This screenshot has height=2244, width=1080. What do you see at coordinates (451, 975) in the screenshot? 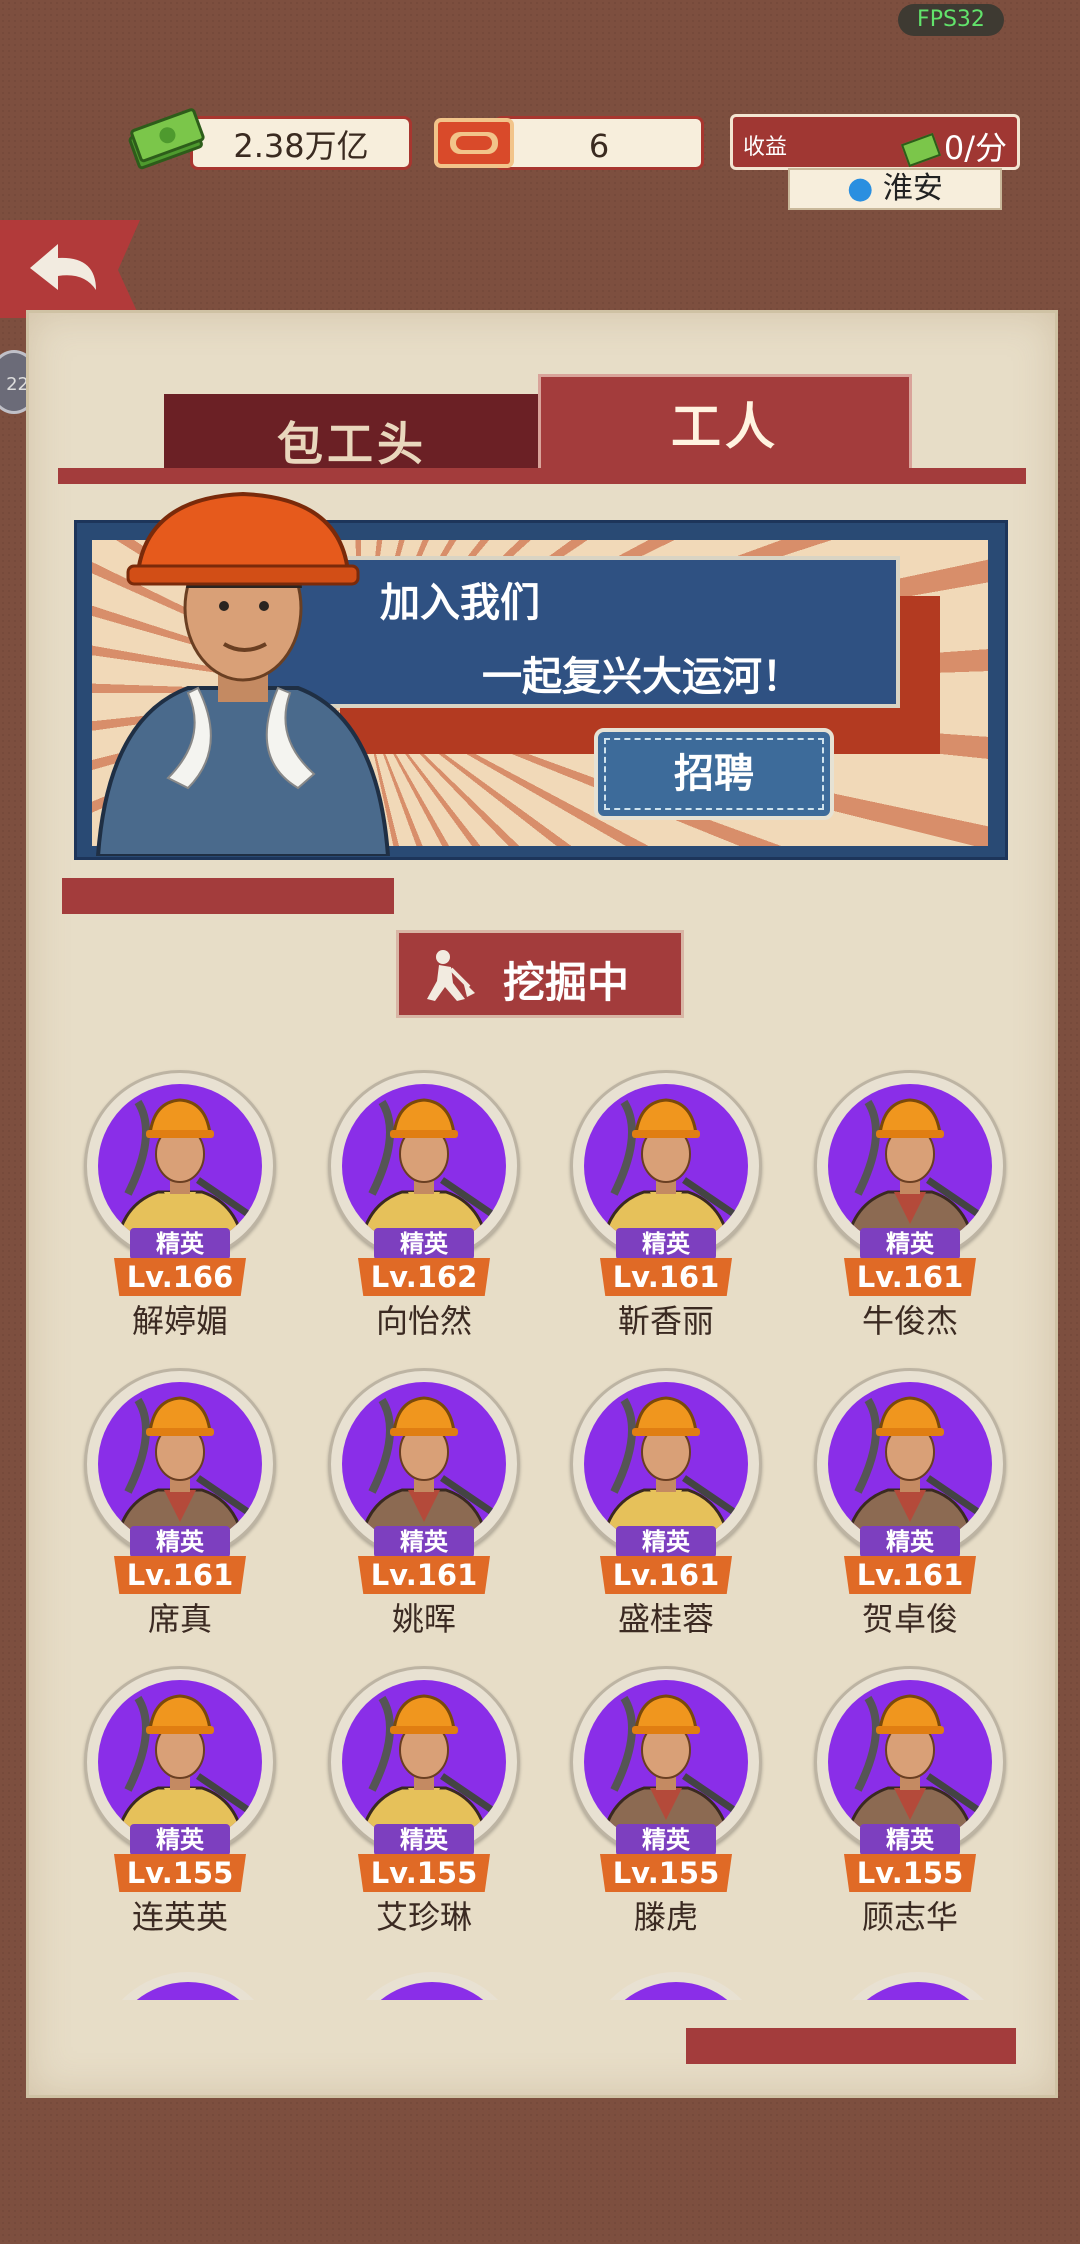
I see `digging-worker-icon` at bounding box center [451, 975].